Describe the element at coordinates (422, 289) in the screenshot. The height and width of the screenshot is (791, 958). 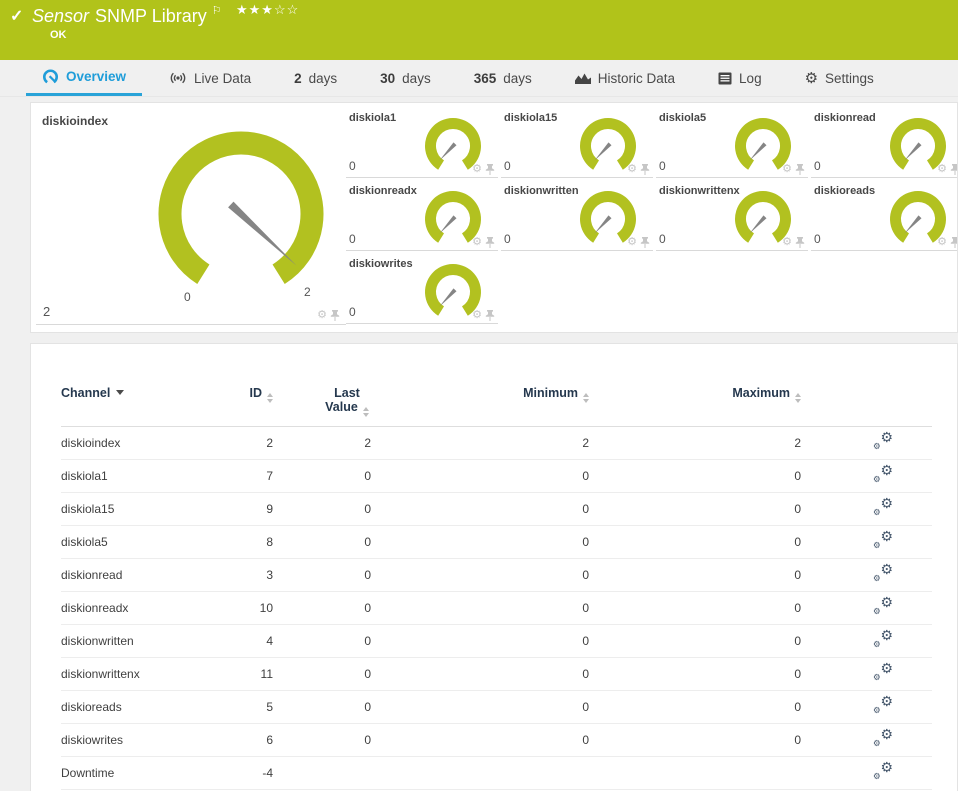
I see `gauge-tile-diskiowrites: diskiowrites 0 ⚙` at that location.